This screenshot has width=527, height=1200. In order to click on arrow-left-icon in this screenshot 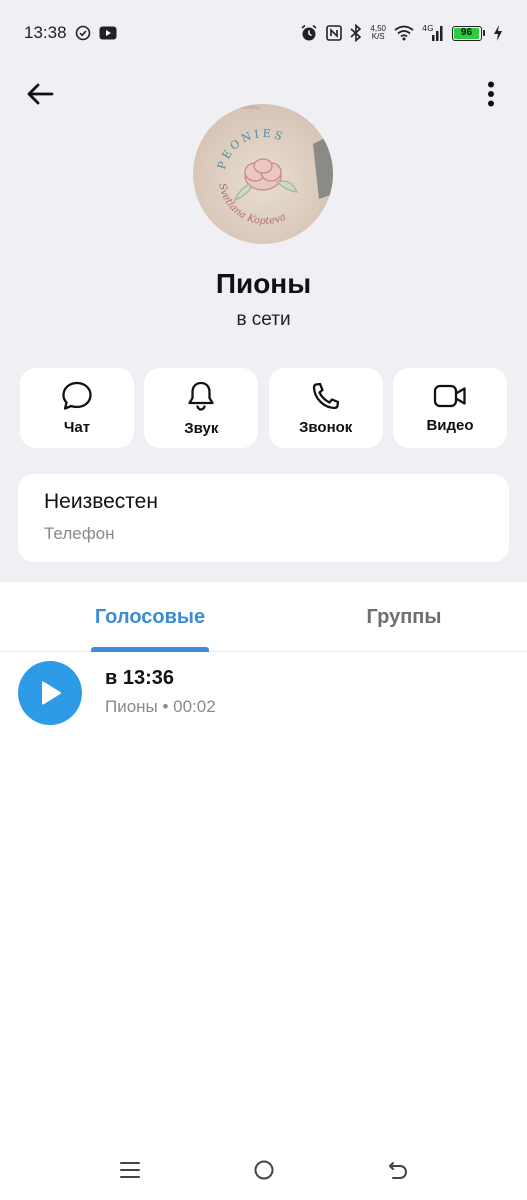, I will do `click(40, 94)`.